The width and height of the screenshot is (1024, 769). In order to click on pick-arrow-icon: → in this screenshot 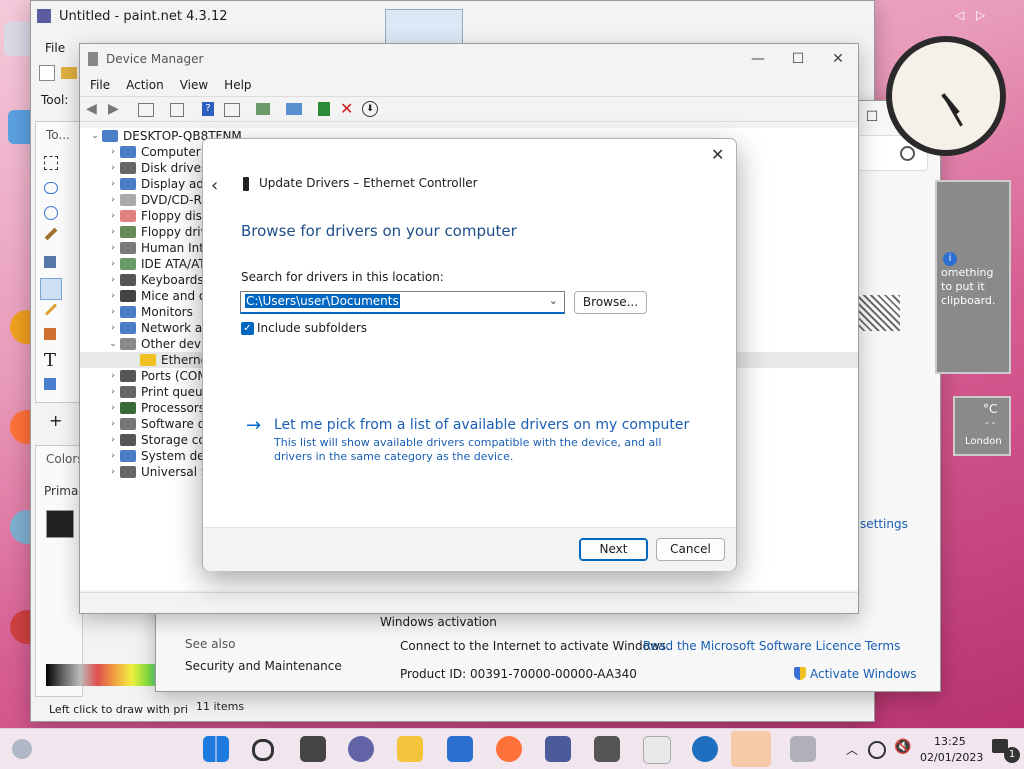, I will do `click(253, 425)`.